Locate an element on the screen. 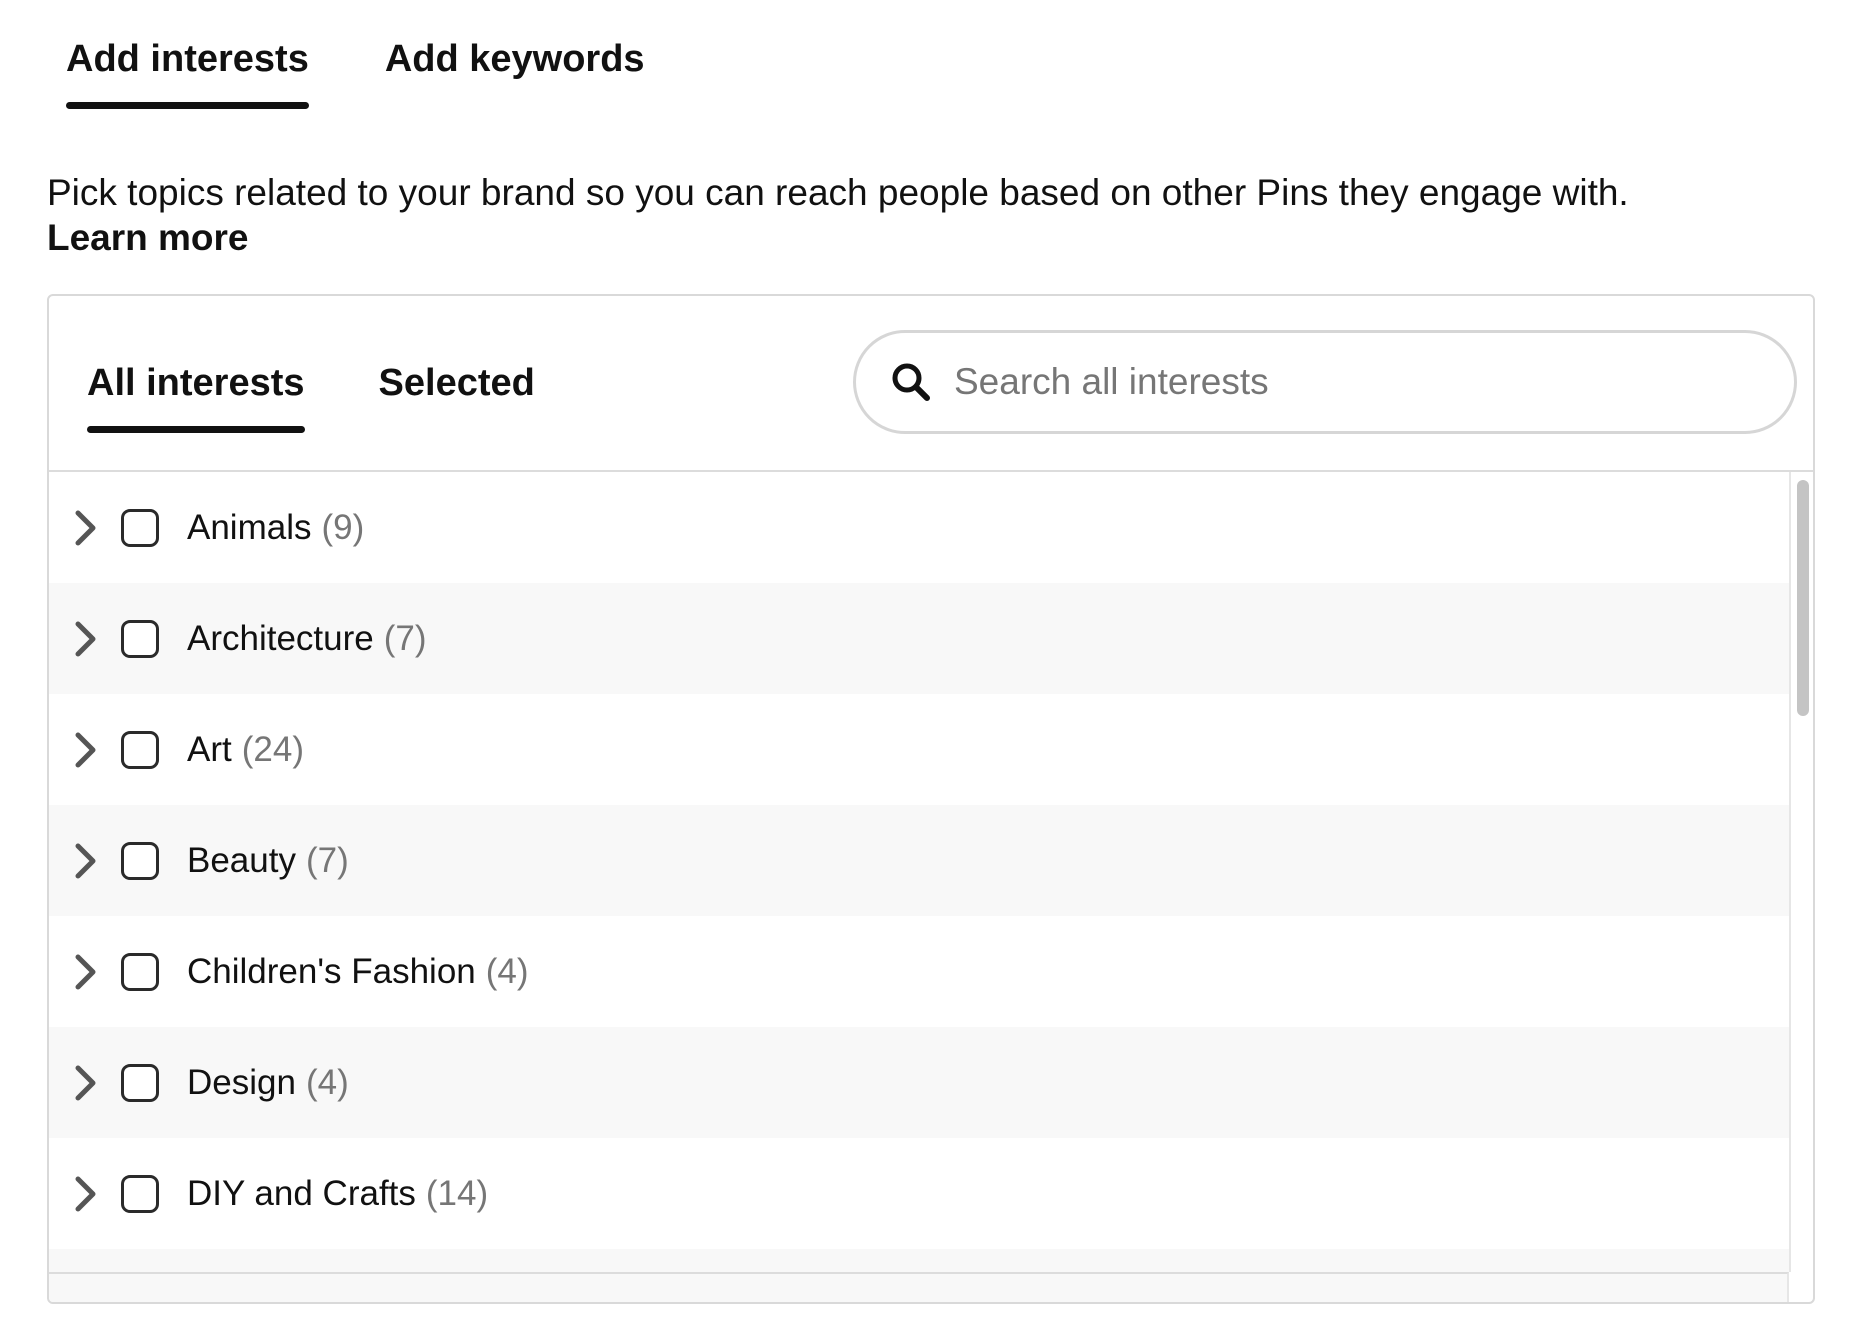 Image resolution: width=1856 pixels, height=1334 pixels. item-label: Design is located at coordinates (241, 1082).